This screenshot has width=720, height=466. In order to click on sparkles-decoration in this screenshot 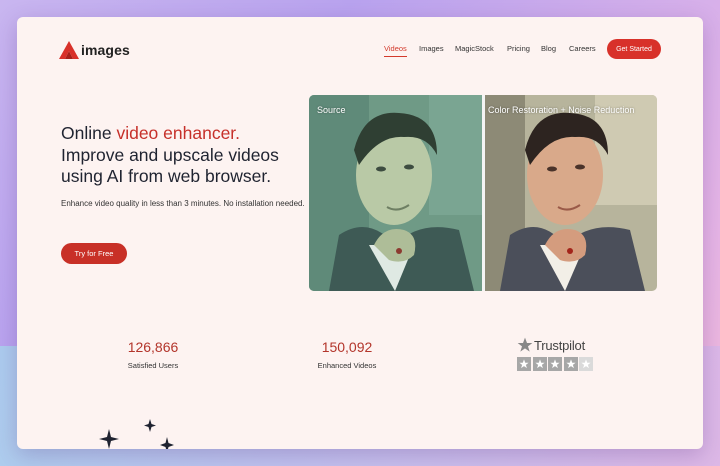, I will do `click(136, 434)`.